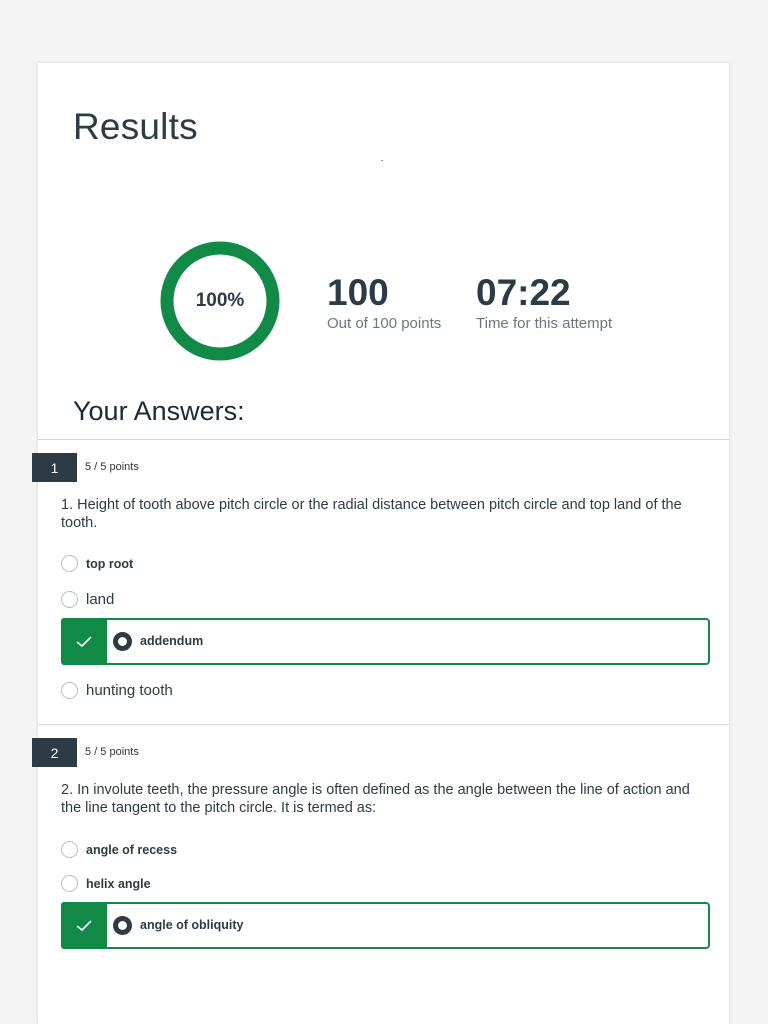 This screenshot has width=768, height=1024. I want to click on points-label: Out of 100 points, so click(384, 323).